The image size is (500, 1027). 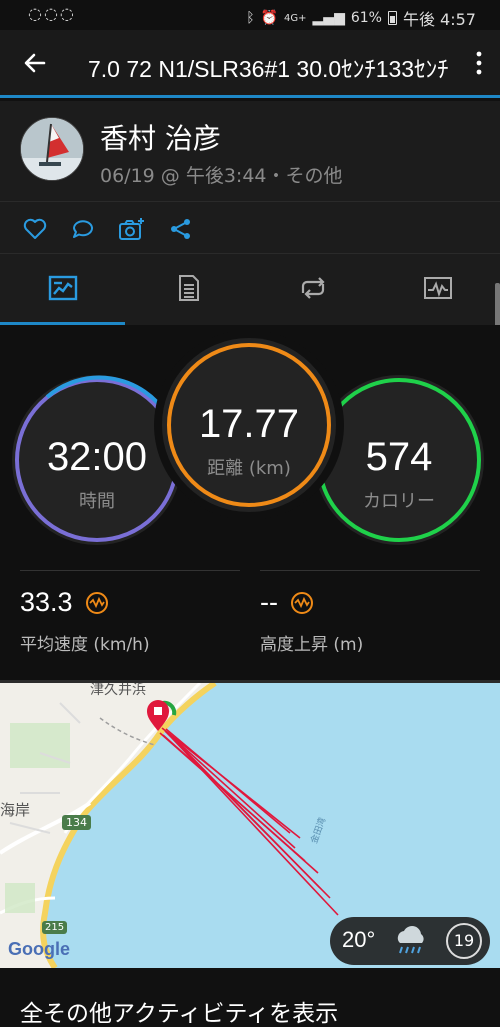 What do you see at coordinates (181, 229) in the screenshot?
I see `share-icon` at bounding box center [181, 229].